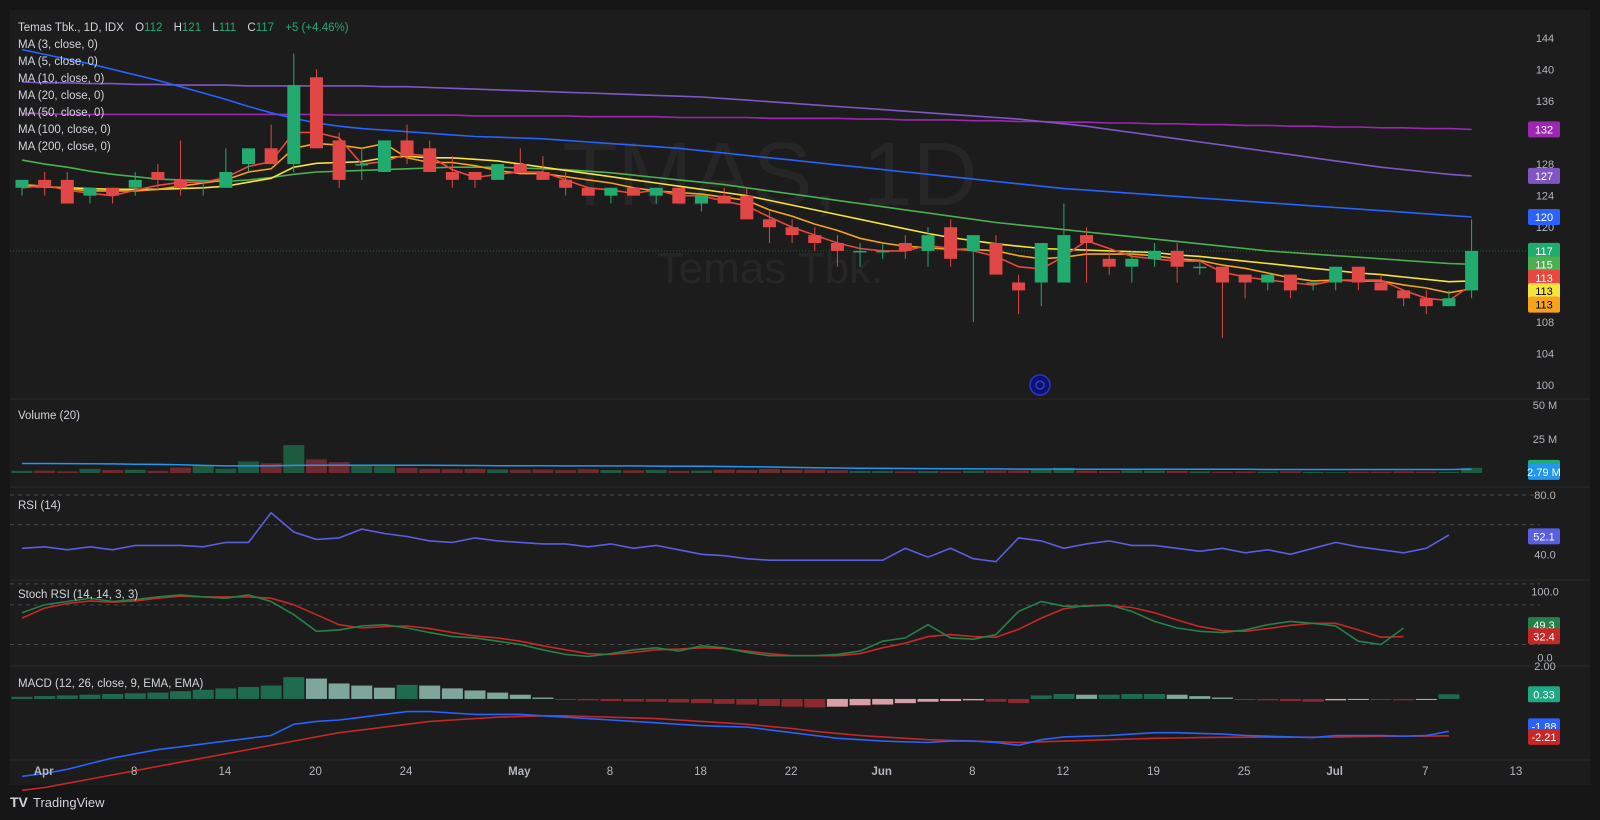  I want to click on time-axis-tick: 13, so click(1516, 772).